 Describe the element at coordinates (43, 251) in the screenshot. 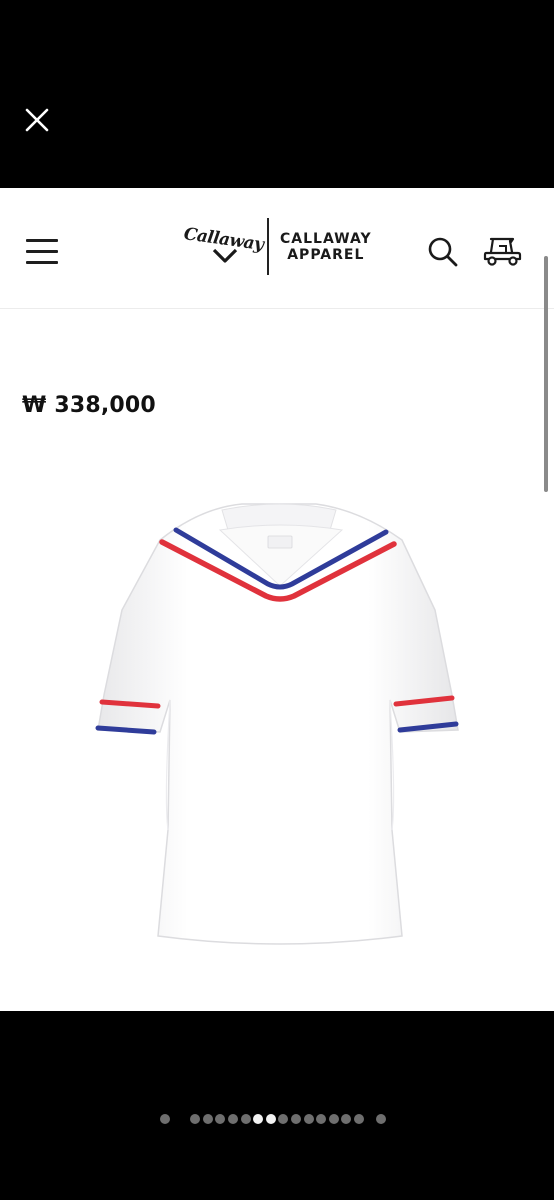

I see `menu-button` at that location.